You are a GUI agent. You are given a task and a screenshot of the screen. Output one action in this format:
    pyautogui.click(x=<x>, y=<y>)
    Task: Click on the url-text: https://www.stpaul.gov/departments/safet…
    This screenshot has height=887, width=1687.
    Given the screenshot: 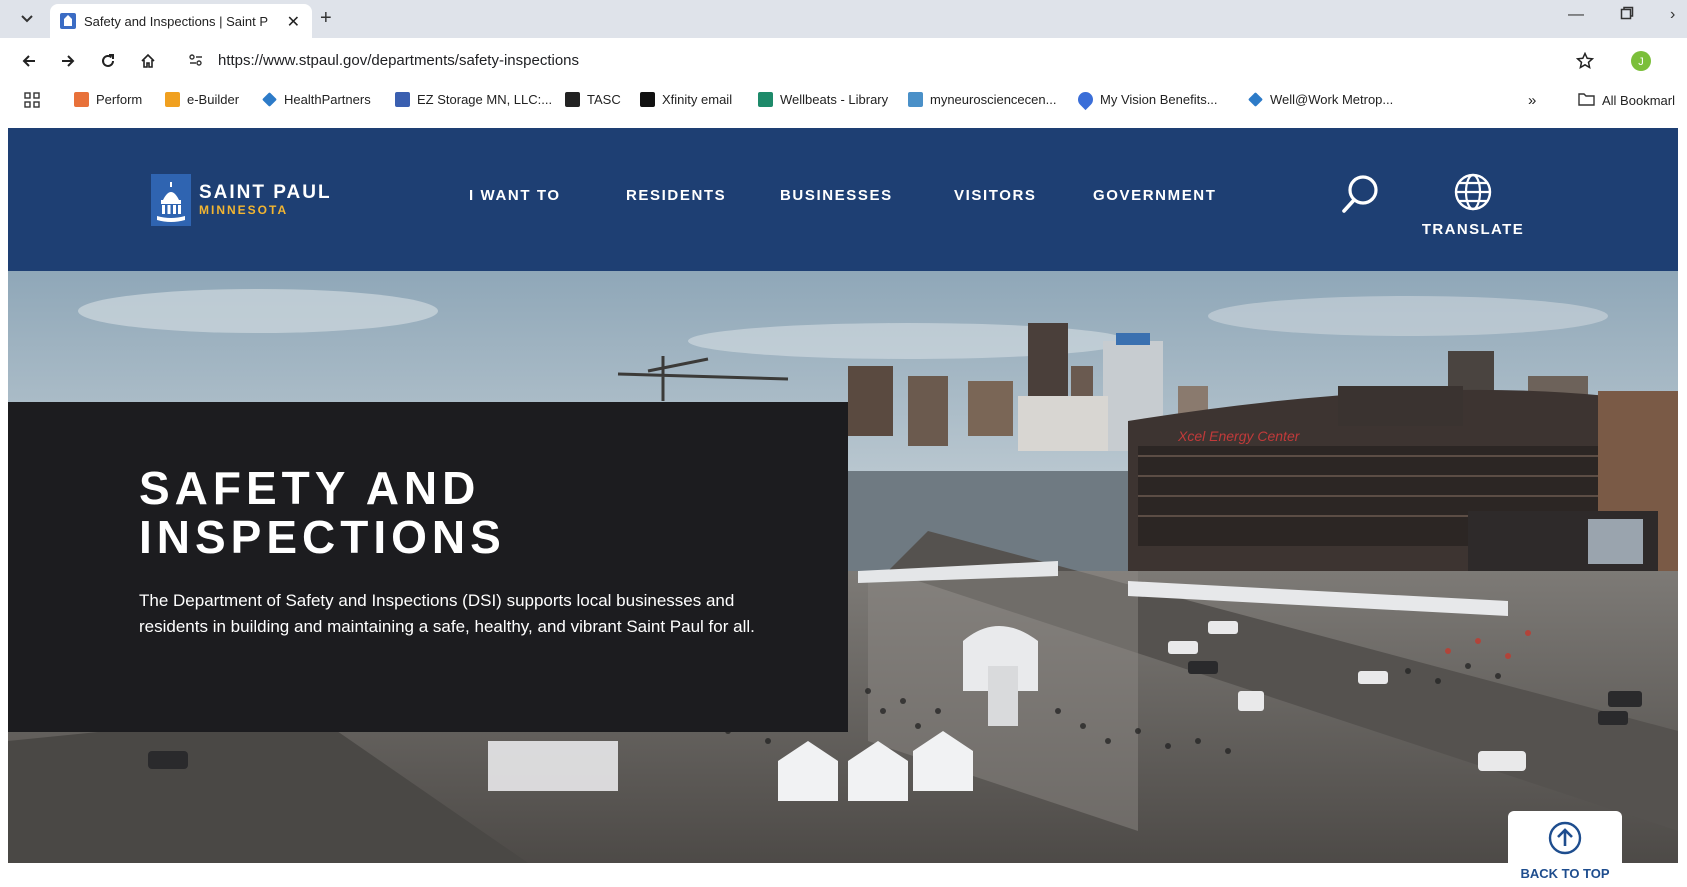 What is the action you would take?
    pyautogui.click(x=399, y=60)
    